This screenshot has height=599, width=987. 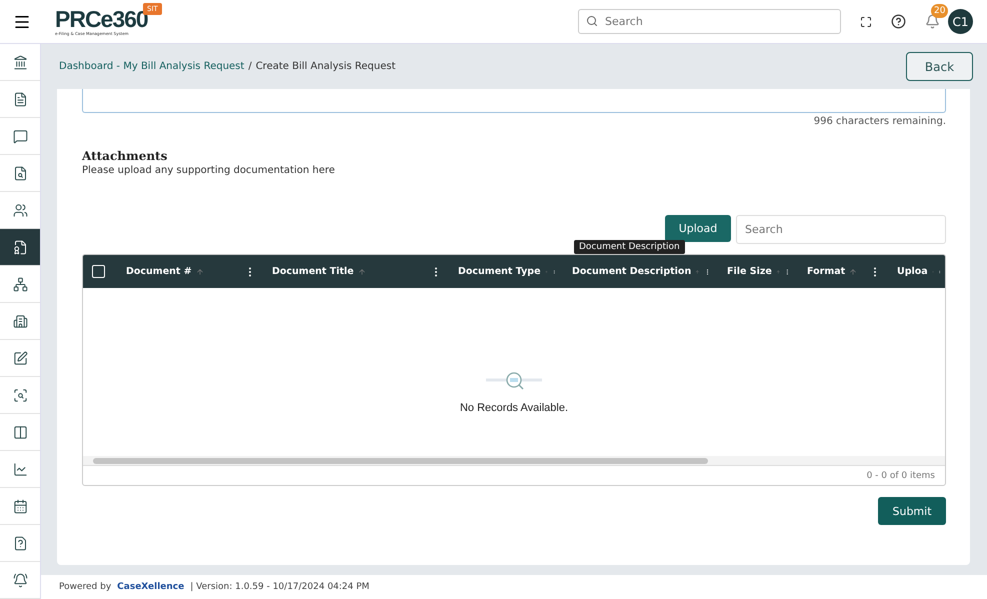 What do you see at coordinates (629, 247) in the screenshot?
I see `tooltip: Document Description` at bounding box center [629, 247].